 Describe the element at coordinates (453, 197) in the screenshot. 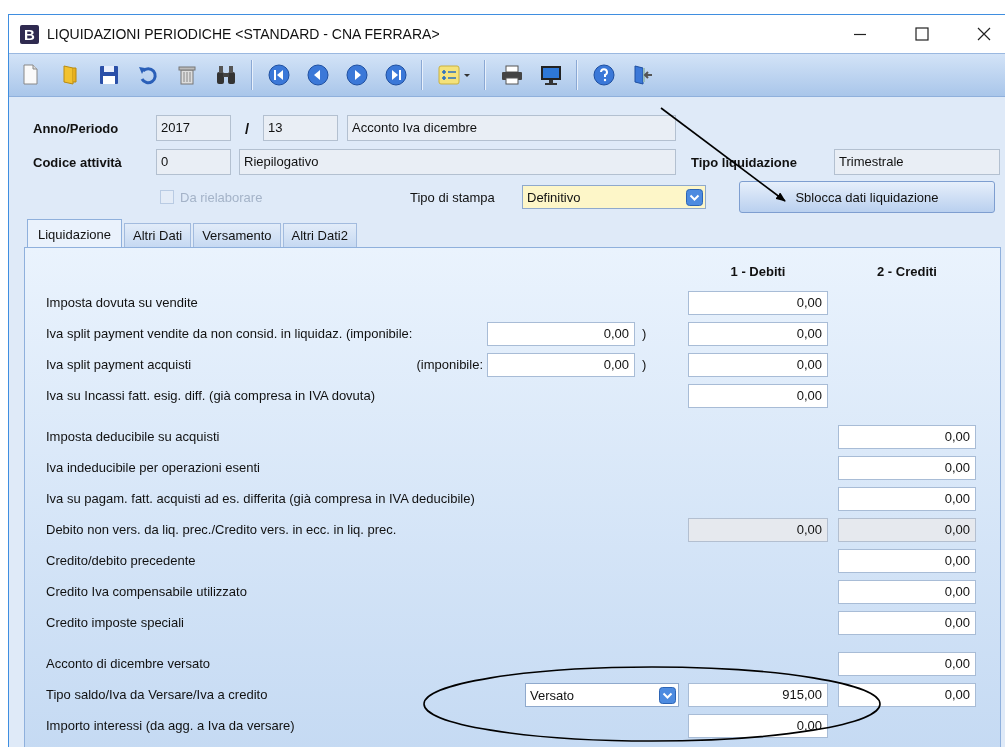

I see `field-label: Tipo di stampa` at that location.